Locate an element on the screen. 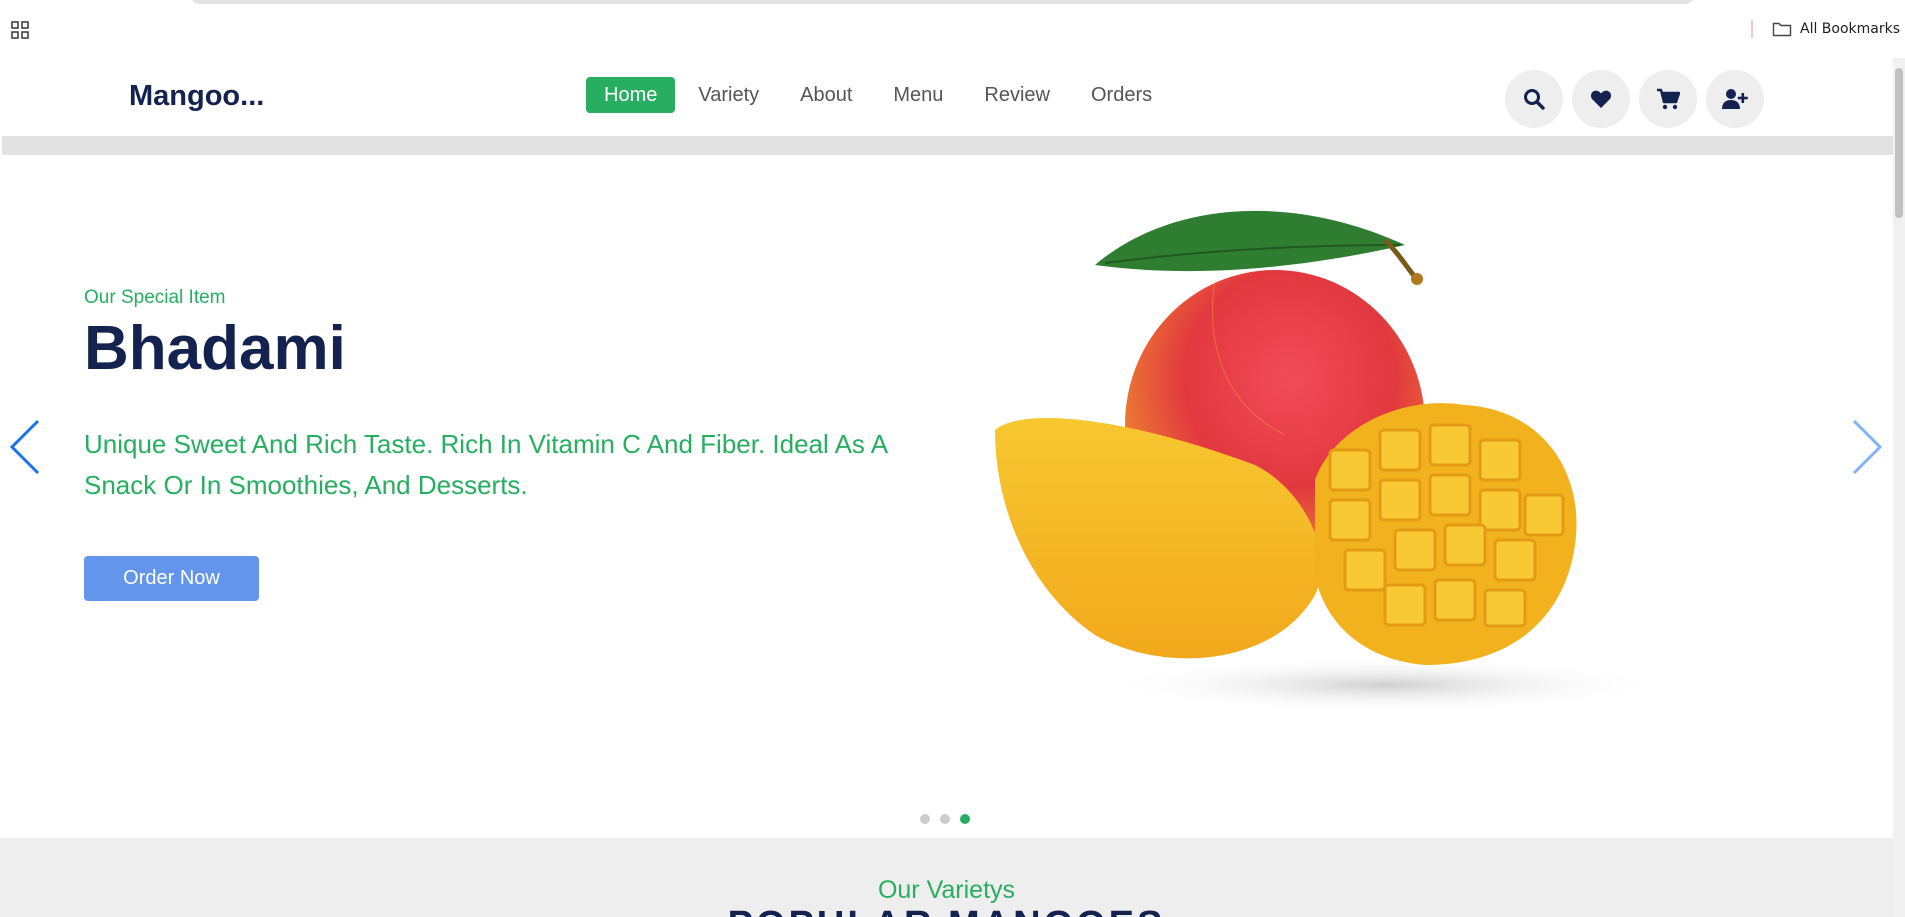 This screenshot has width=1905, height=917. bookmarks-bar: All Bookmarks is located at coordinates (952, 29).